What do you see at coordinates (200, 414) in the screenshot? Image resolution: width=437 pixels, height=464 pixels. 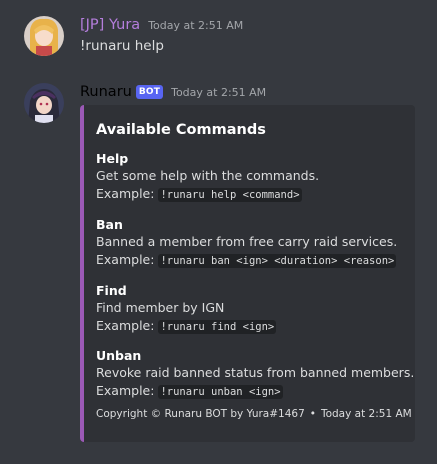 I see `footer-text: Copyright © Runaru BOT by Yura#1467` at bounding box center [200, 414].